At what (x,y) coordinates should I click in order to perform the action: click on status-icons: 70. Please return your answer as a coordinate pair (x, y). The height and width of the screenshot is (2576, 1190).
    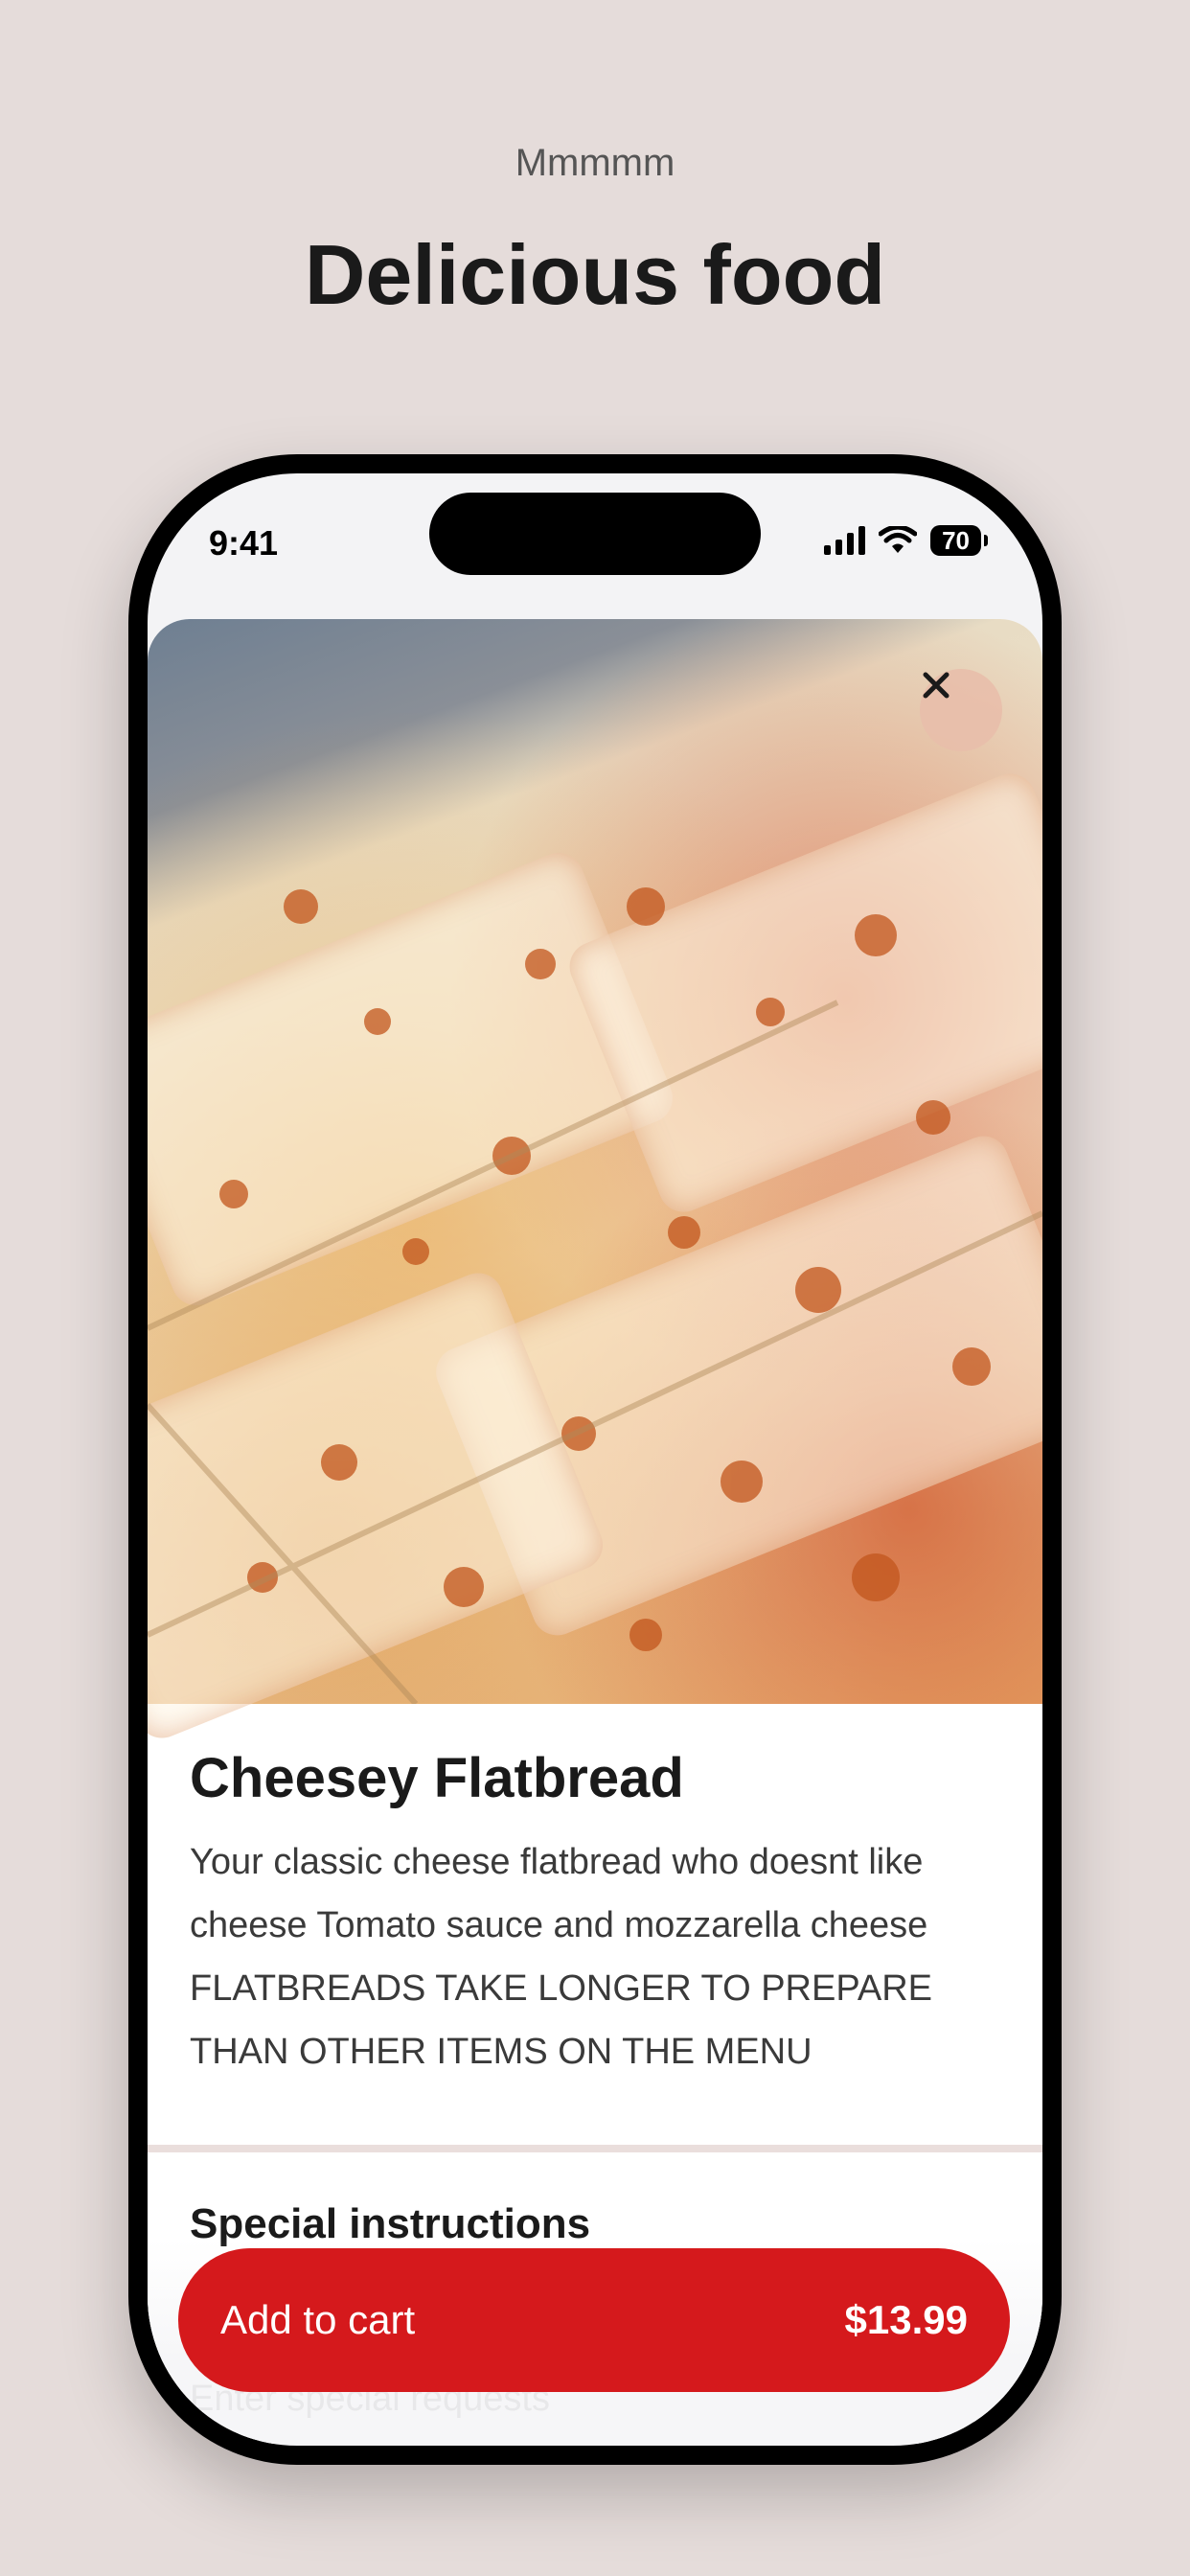
    Looking at the image, I should click on (906, 540).